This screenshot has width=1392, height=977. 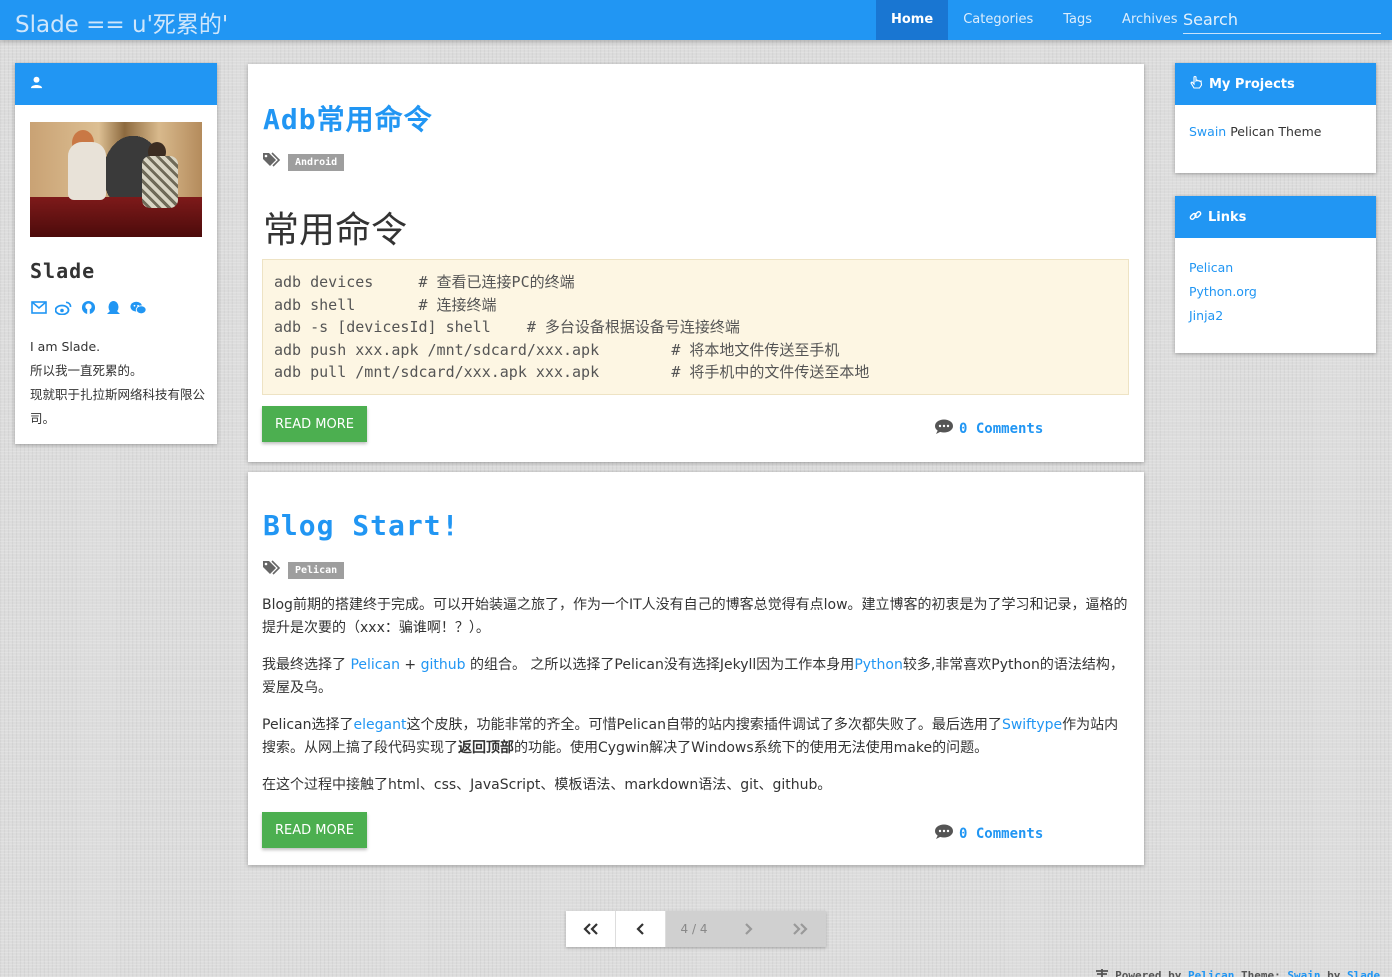 What do you see at coordinates (120, 383) in the screenshot?
I see `profile-bio: I am Slade. 所以我一直死累的。 现就职于扎拉斯网络科技有限公司。` at bounding box center [120, 383].